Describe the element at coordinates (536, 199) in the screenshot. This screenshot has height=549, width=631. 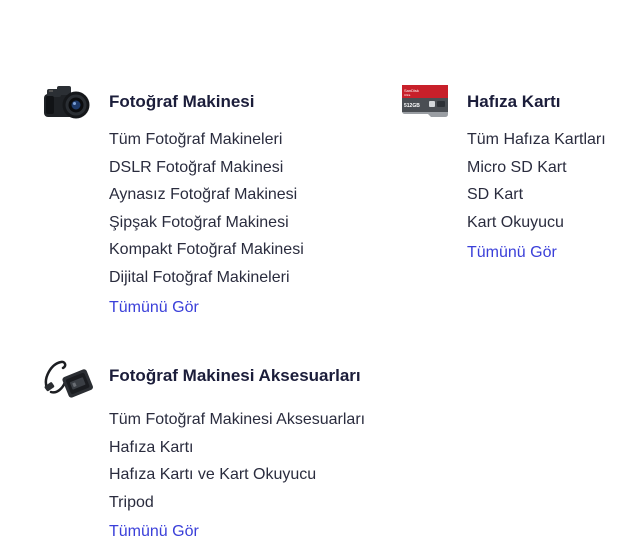
I see `category-link: SD Kart` at that location.